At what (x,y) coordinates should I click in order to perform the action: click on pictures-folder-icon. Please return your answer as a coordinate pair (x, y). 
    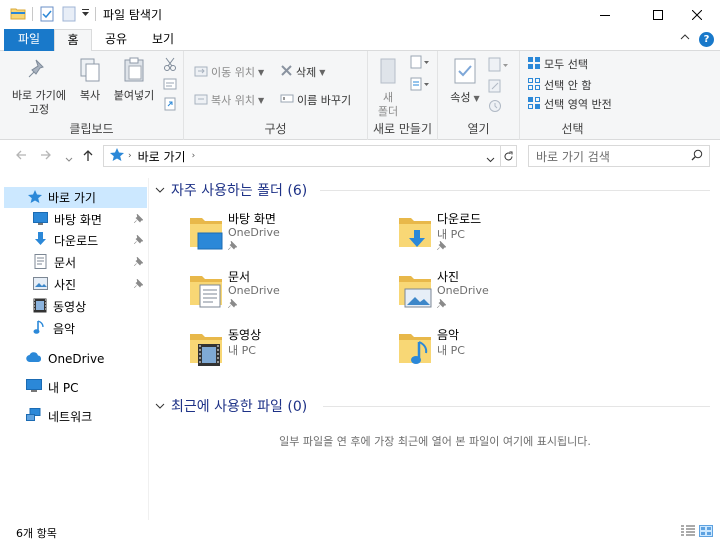
    Looking at the image, I should click on (415, 290).